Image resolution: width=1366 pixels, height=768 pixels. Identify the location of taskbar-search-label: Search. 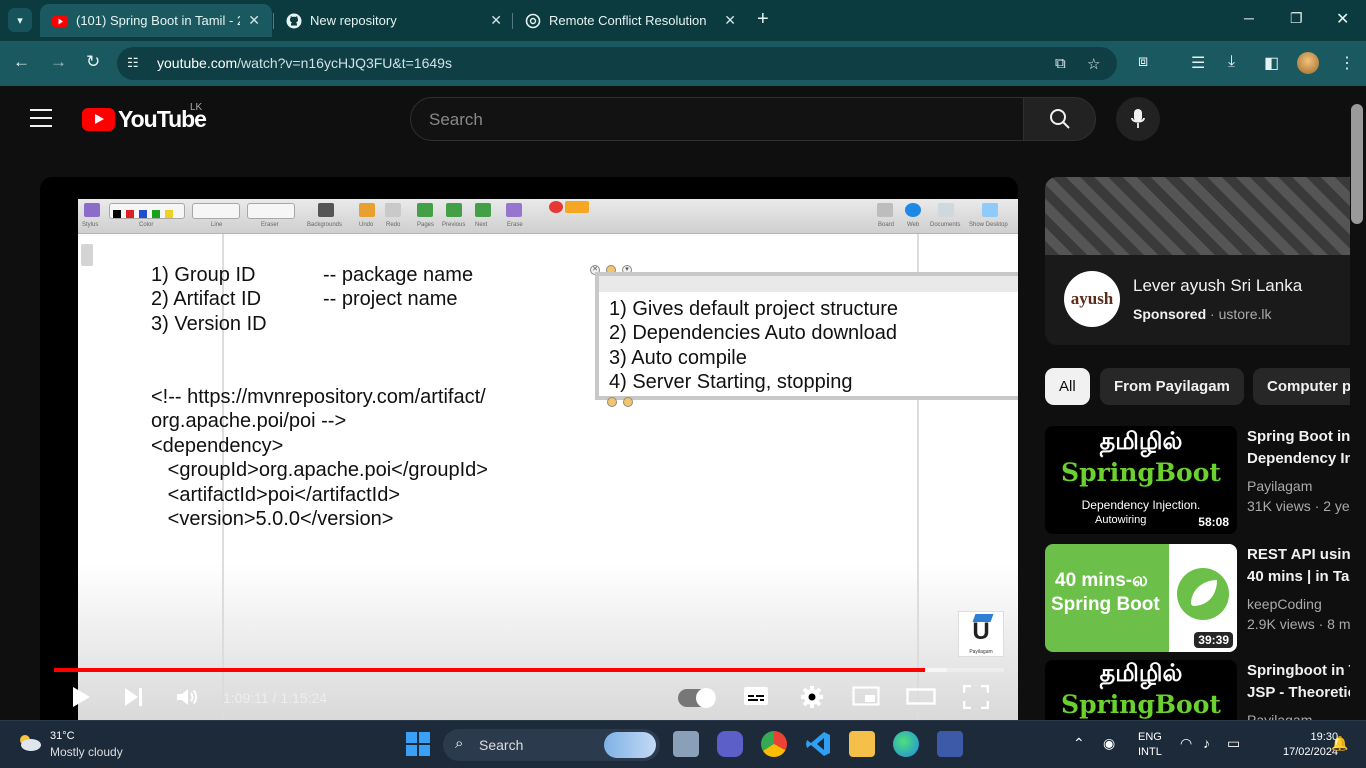
(501, 745).